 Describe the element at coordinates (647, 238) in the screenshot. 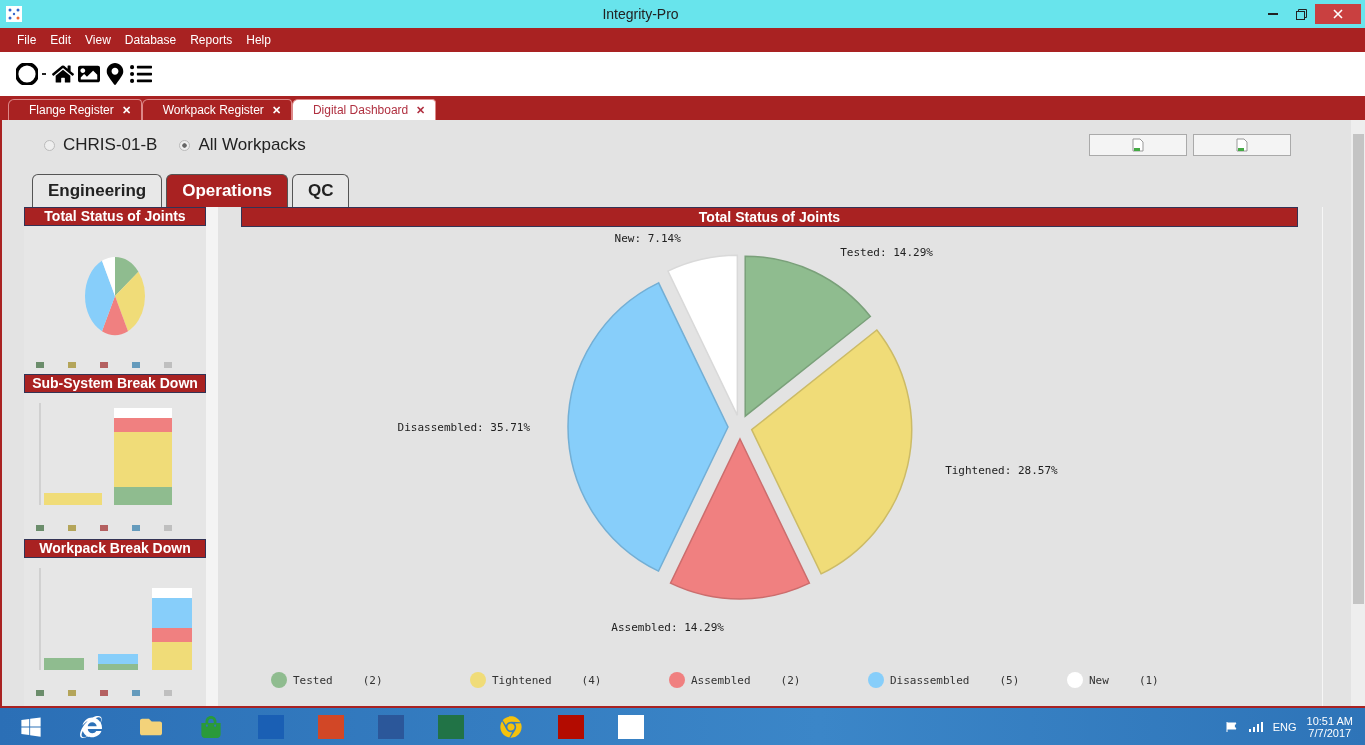

I see `slice-label: New: 7.14%` at that location.